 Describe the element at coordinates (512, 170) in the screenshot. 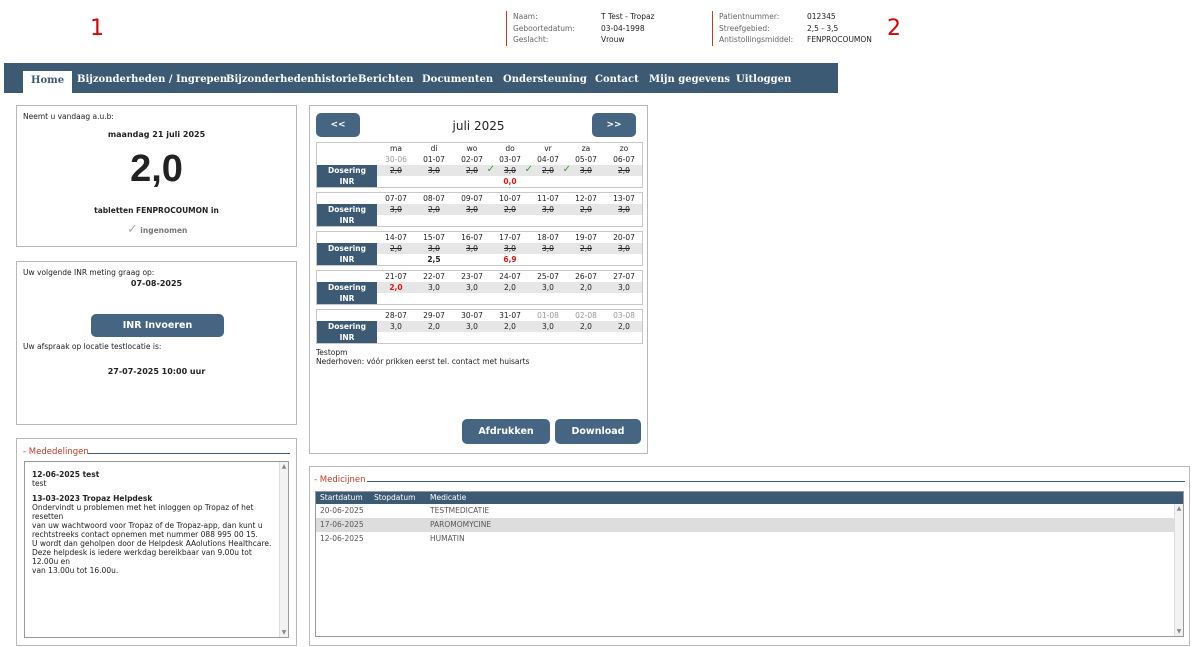

I see `dose-cell: 3,0 ✓` at that location.